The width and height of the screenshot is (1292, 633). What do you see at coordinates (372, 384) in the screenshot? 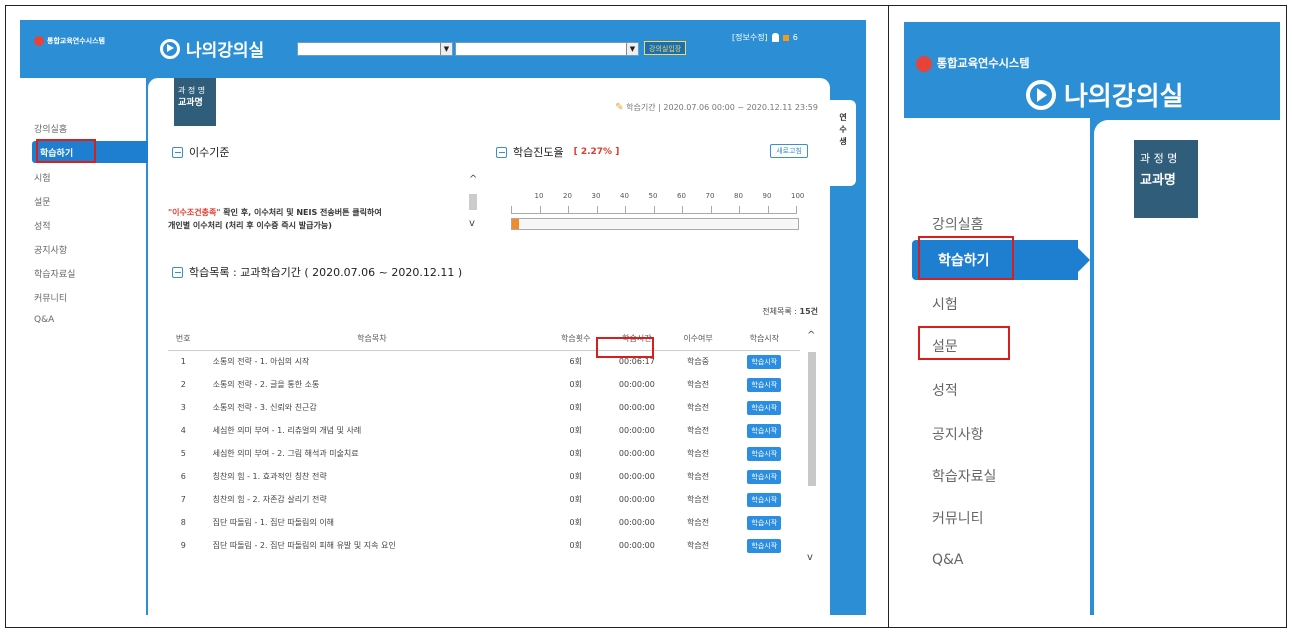
I see `lesson-title: 소통의 전략 - 2. 글을 통한 소통` at bounding box center [372, 384].